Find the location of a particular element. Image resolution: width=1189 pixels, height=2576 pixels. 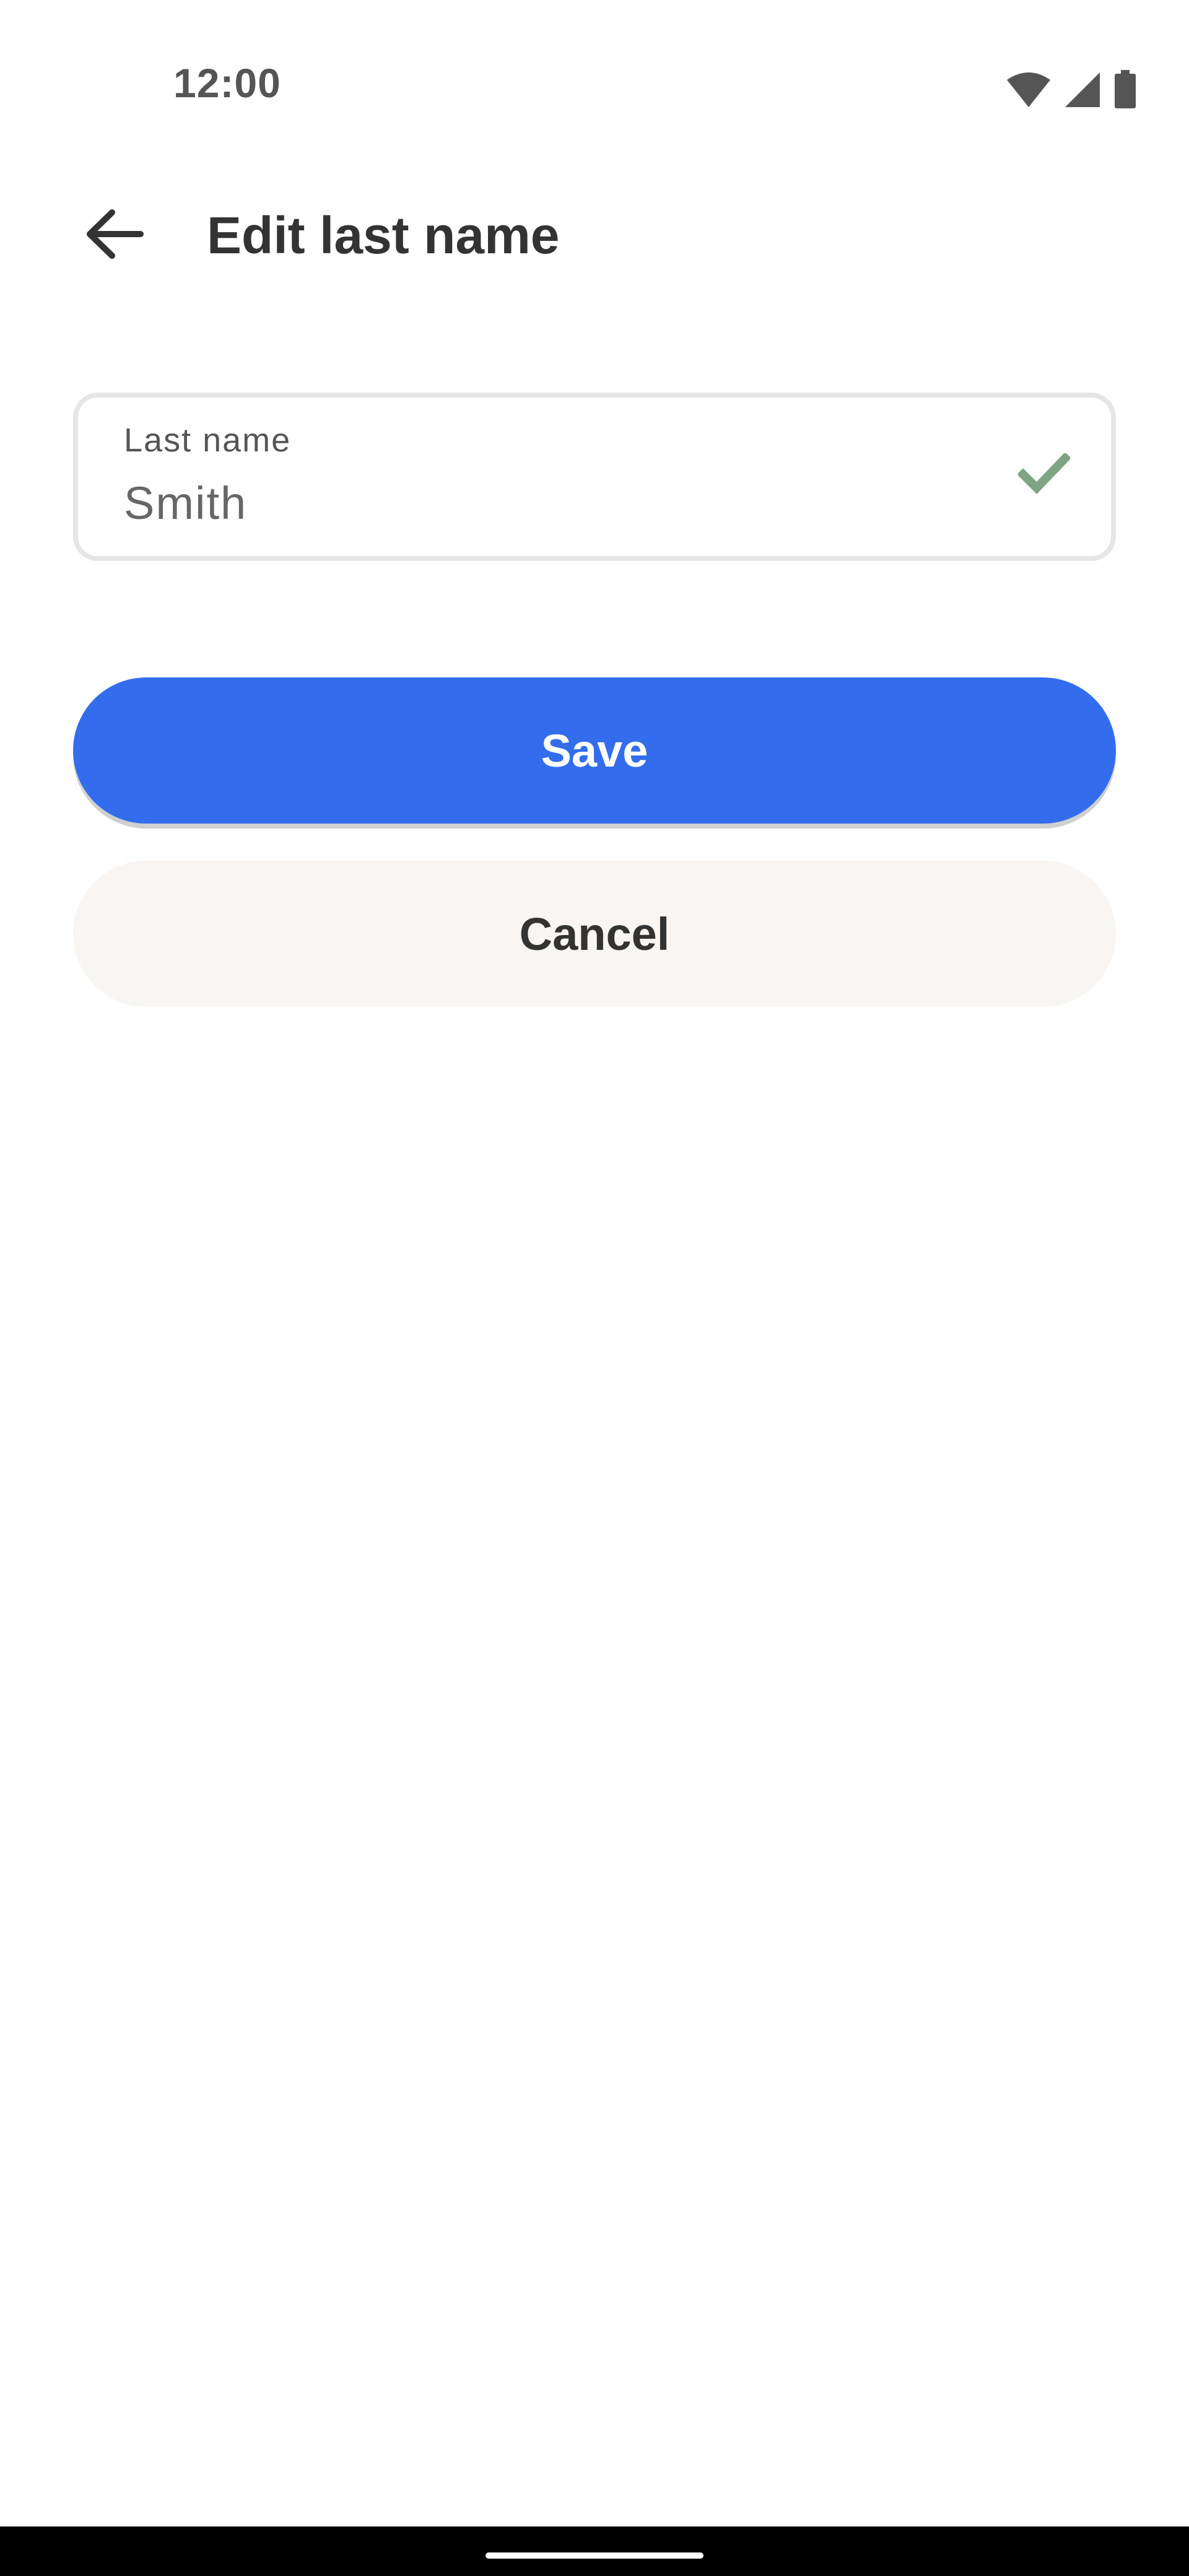

last-name-label: Last name is located at coordinates (208, 440).